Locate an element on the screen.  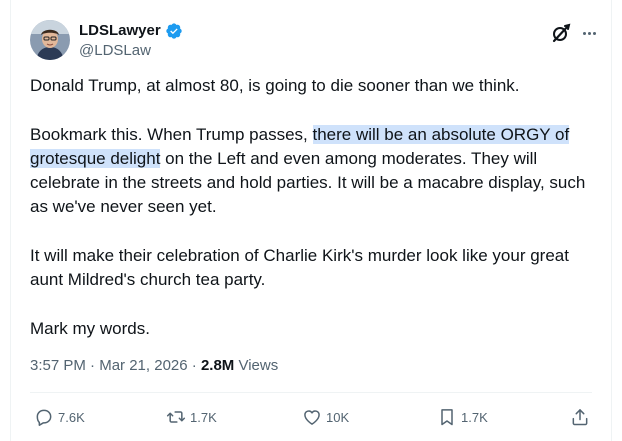
reply-count: 7.6K is located at coordinates (71, 417).